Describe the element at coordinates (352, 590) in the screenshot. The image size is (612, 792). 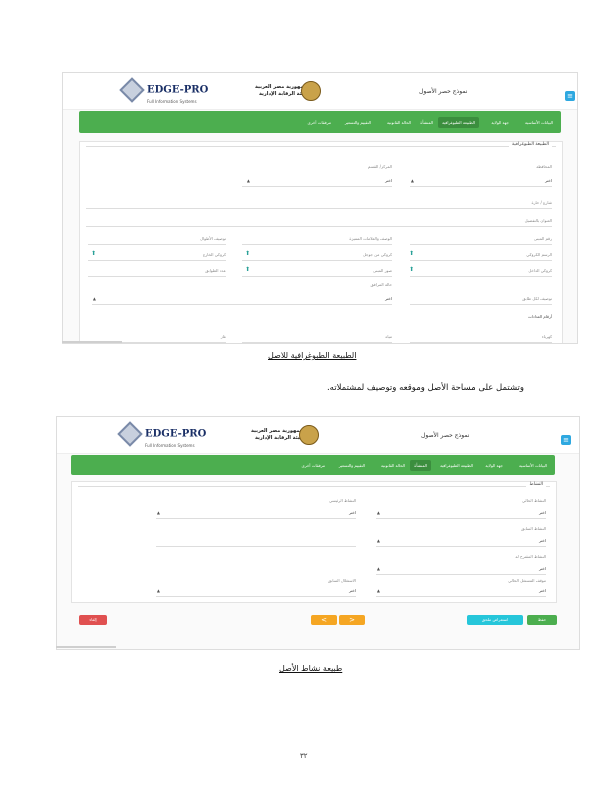
I see `prev-user-select: اختر` at that location.